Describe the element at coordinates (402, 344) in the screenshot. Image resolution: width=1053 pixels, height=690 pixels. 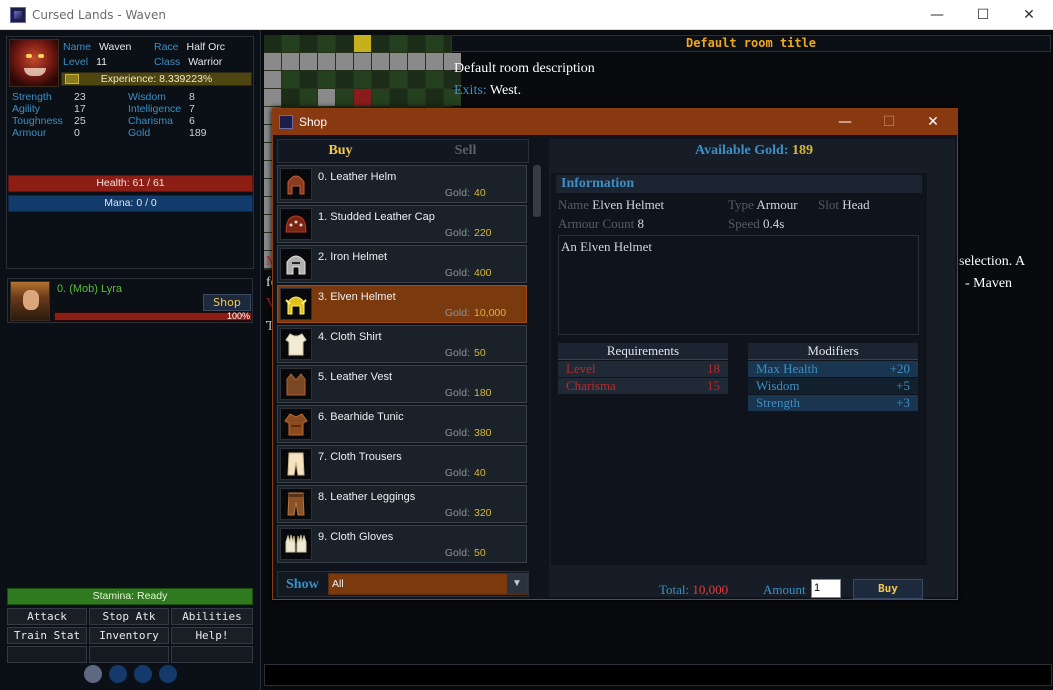
I see `shop-item: 4. Cloth Shirt Gold: 50` at that location.